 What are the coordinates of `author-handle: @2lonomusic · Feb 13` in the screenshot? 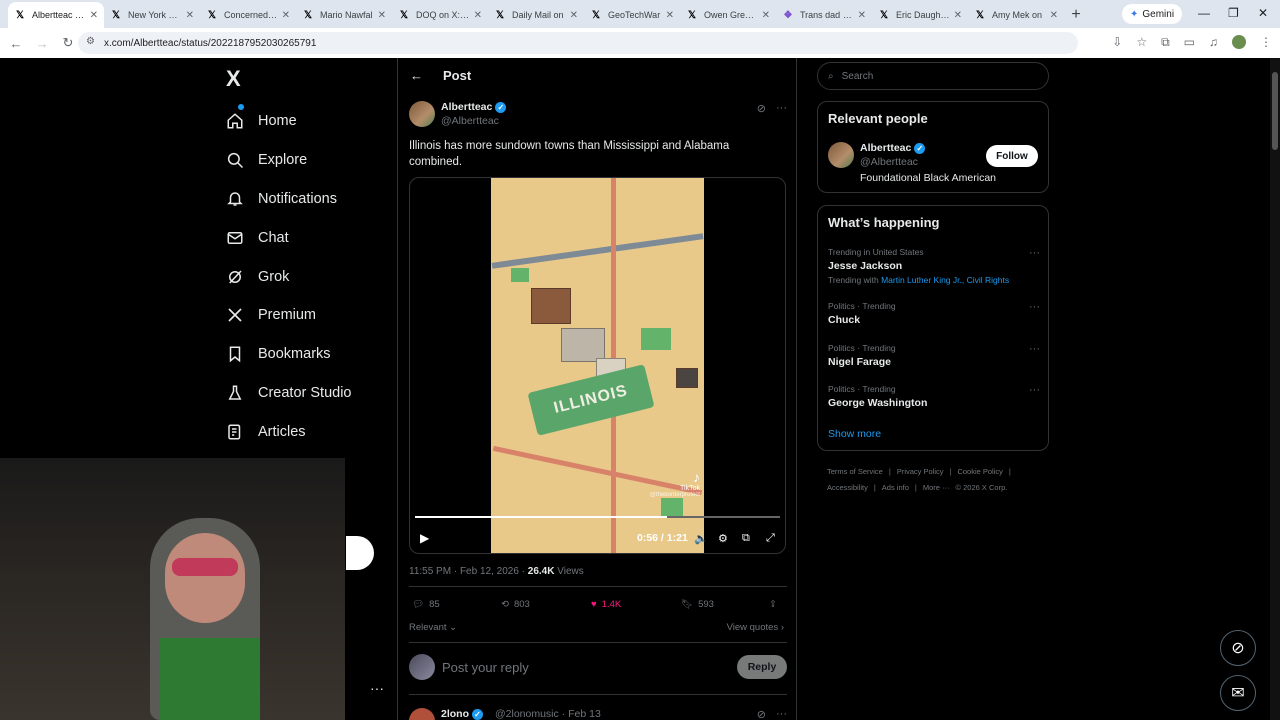 It's located at (548, 714).